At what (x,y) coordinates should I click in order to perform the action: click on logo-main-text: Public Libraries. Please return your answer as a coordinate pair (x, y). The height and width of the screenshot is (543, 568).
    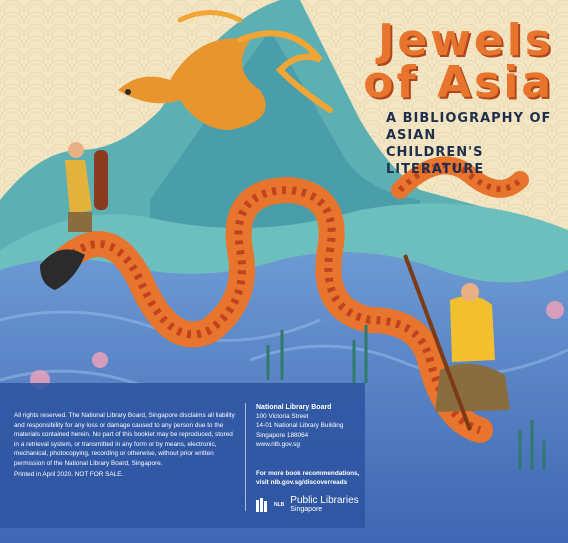
    Looking at the image, I should click on (324, 500).